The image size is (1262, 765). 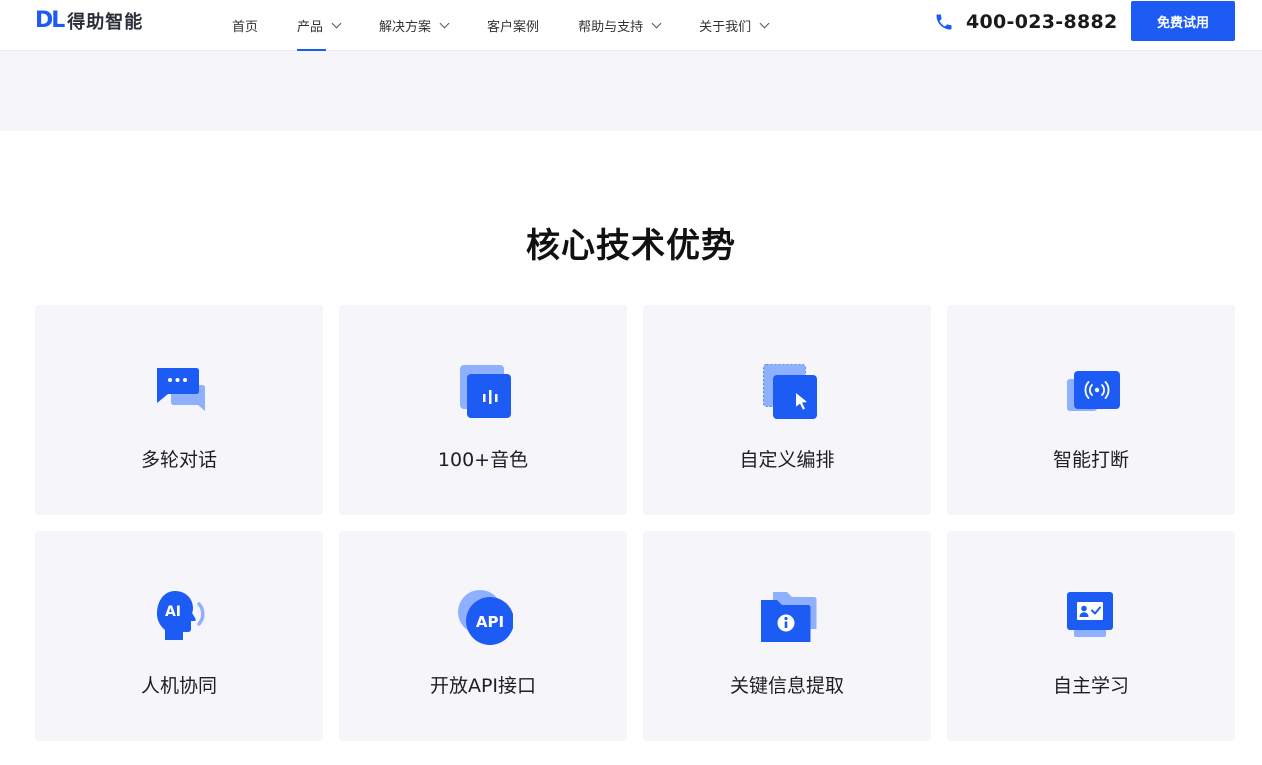 I want to click on id-card-check-icon, so click(x=1090, y=614).